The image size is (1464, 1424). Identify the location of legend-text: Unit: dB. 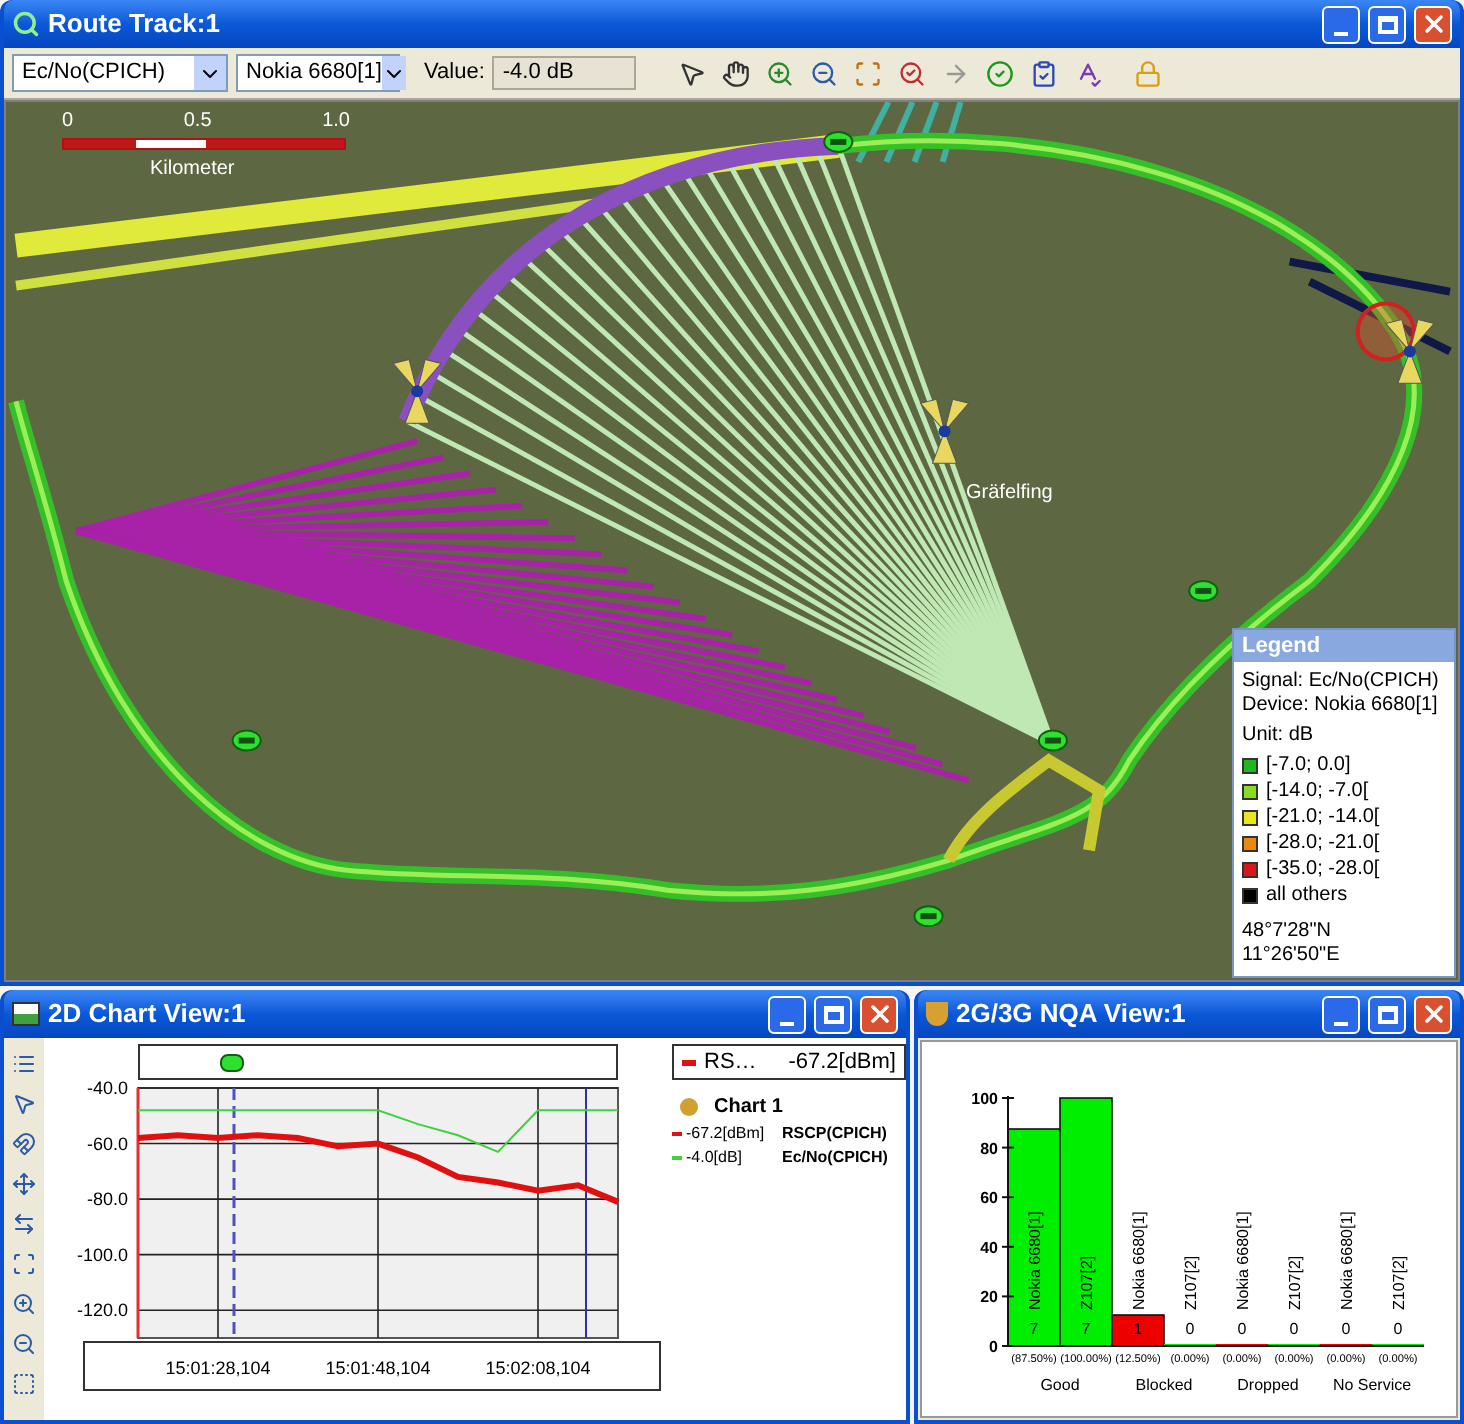
(1279, 736).